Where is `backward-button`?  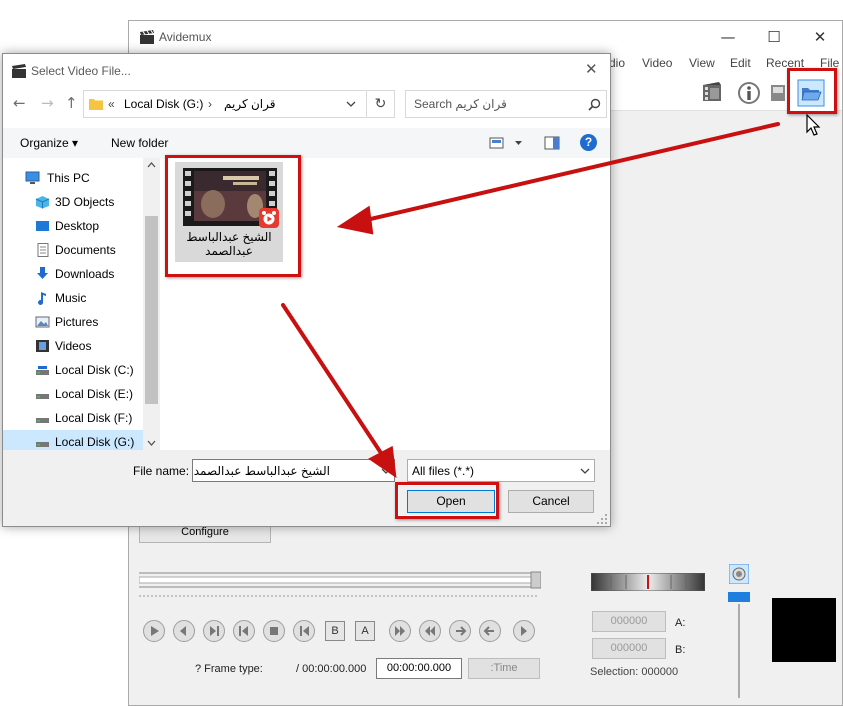
backward-button is located at coordinates (490, 631).